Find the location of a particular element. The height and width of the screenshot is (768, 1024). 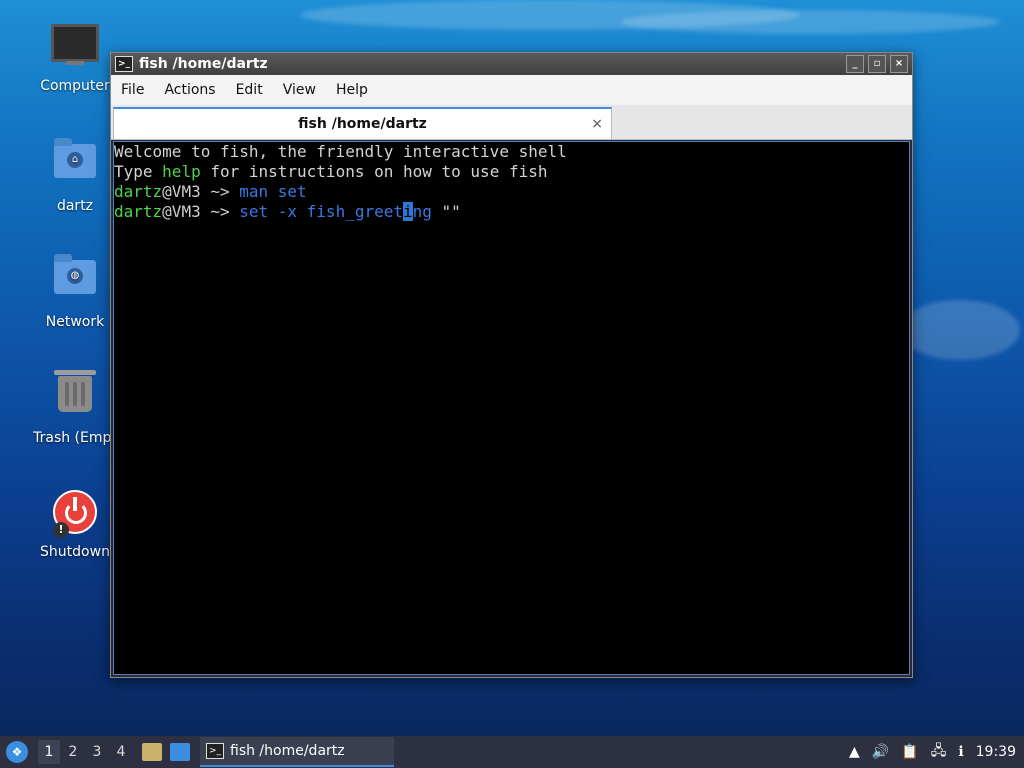

tab-close-icon: × is located at coordinates (597, 124).